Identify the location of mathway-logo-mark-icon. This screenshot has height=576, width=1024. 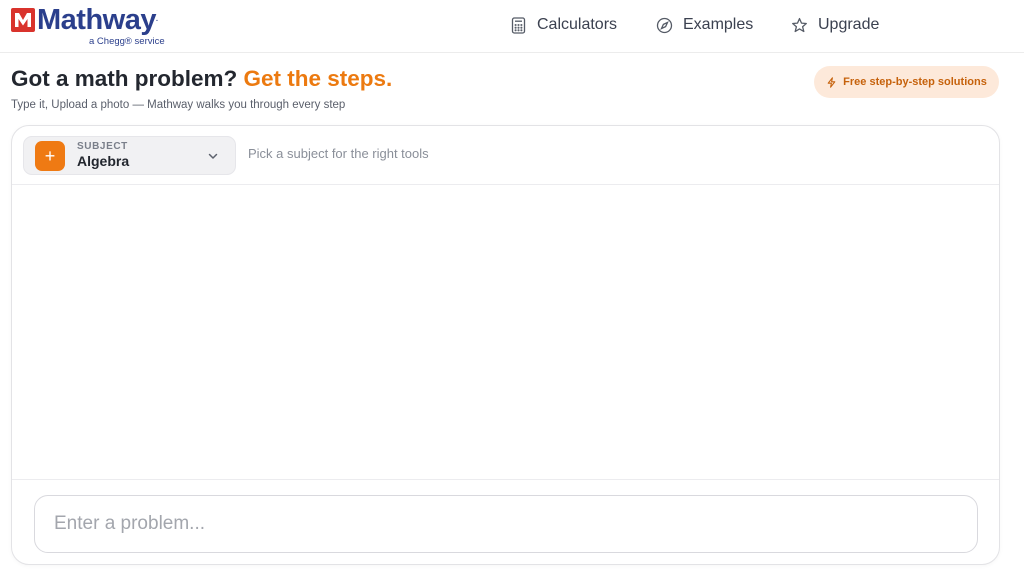
(23, 20).